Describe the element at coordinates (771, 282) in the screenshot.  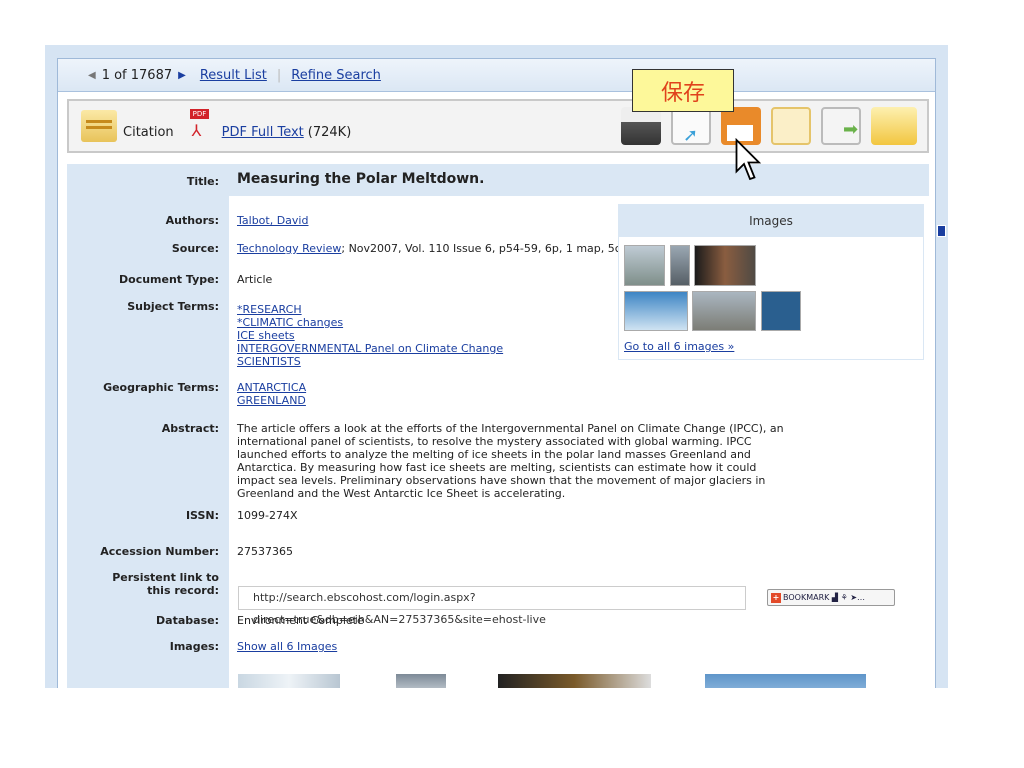
I see `images-panel: Images Go to all 6 images »` at that location.